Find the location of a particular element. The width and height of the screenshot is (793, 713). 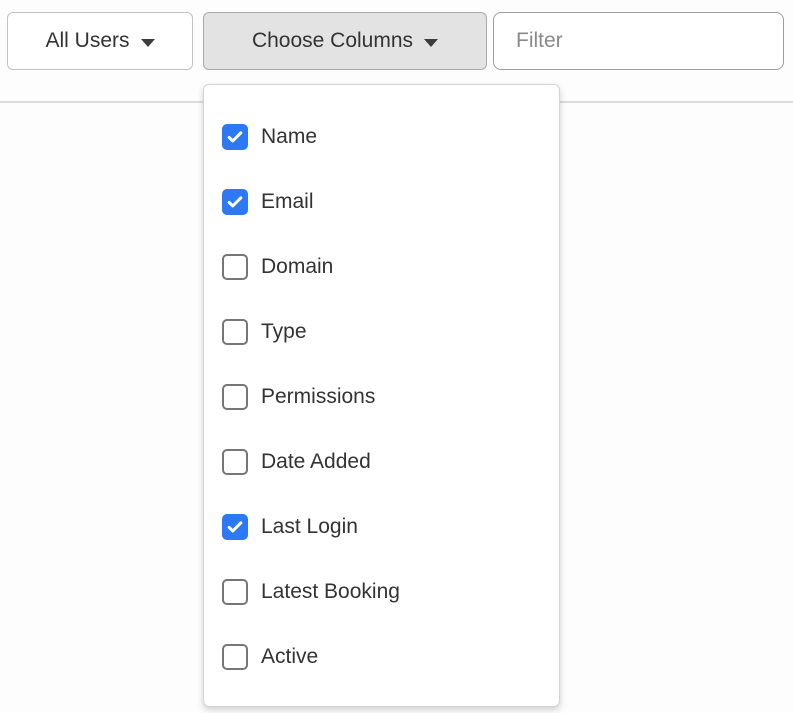

column-item-label: Date Added is located at coordinates (316, 461).